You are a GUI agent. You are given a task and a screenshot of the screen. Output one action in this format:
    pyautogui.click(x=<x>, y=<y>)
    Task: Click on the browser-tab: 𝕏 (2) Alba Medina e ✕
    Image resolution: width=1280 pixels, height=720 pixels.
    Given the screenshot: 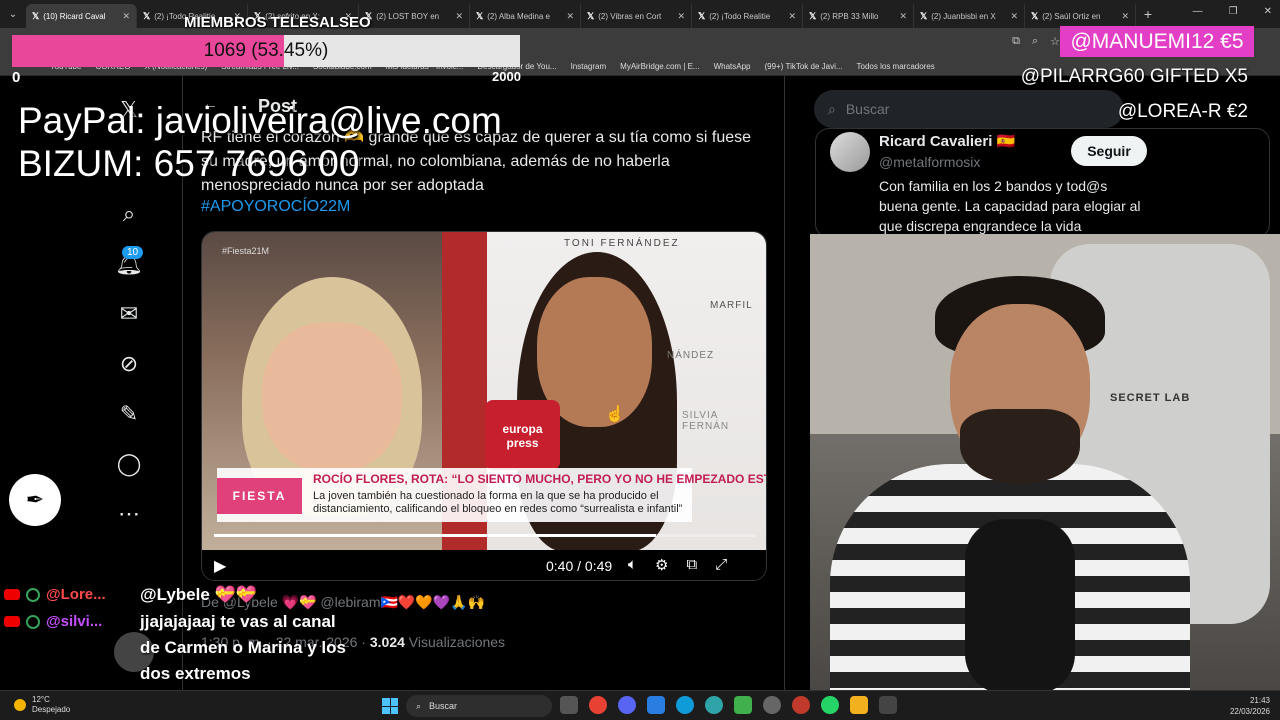 What is the action you would take?
    pyautogui.click(x=525, y=16)
    